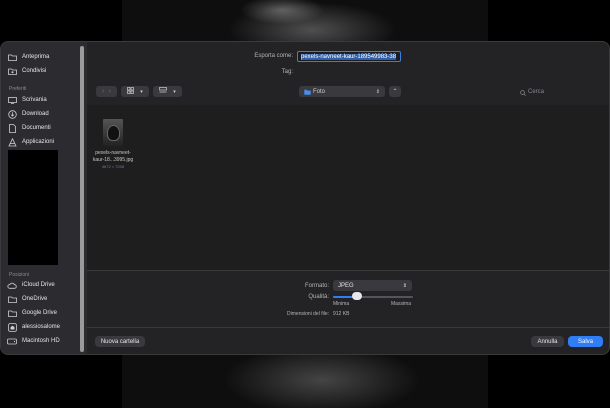  Describe the element at coordinates (273, 56) in the screenshot. I see `export-as-label: Esporta come:` at that location.